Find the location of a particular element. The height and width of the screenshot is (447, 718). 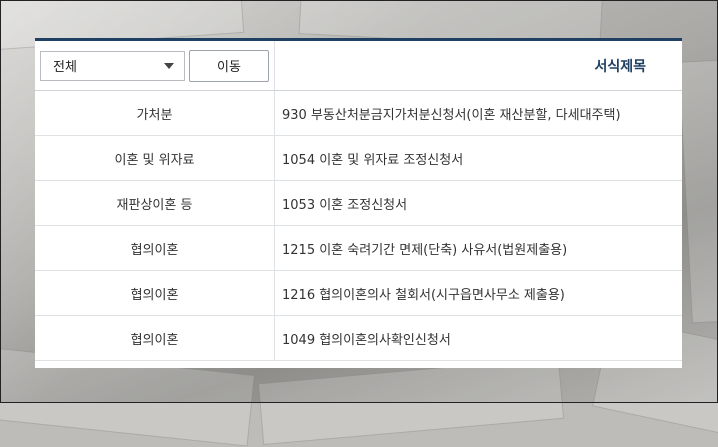

chevron-down-icon is located at coordinates (169, 65).